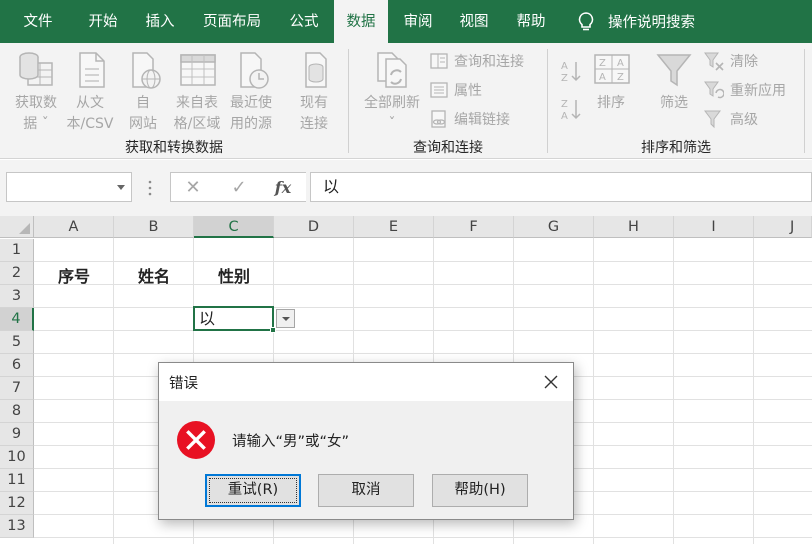 The width and height of the screenshot is (812, 544). What do you see at coordinates (17, 457) in the screenshot?
I see `row-header-10: 10` at bounding box center [17, 457].